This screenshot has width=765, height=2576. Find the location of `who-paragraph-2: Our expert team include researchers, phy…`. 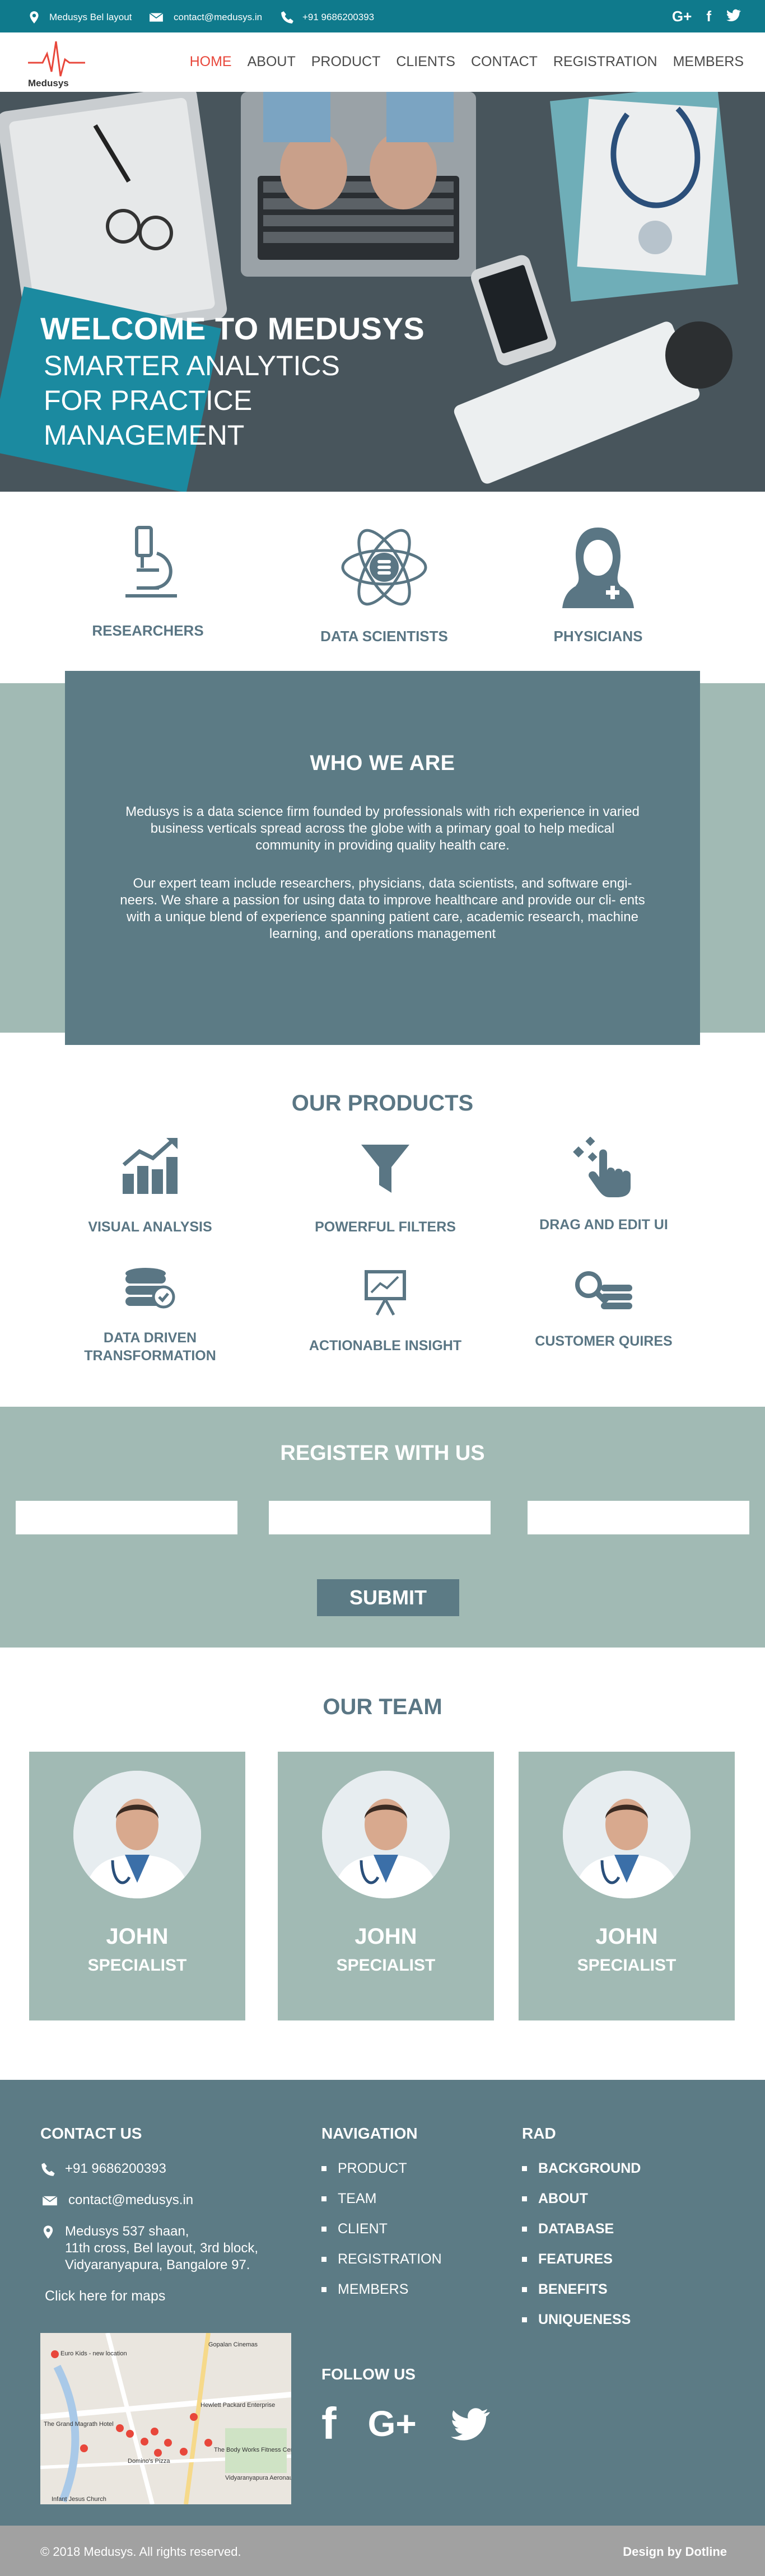

who-paragraph-2: Our expert team include researchers, phy… is located at coordinates (382, 909).